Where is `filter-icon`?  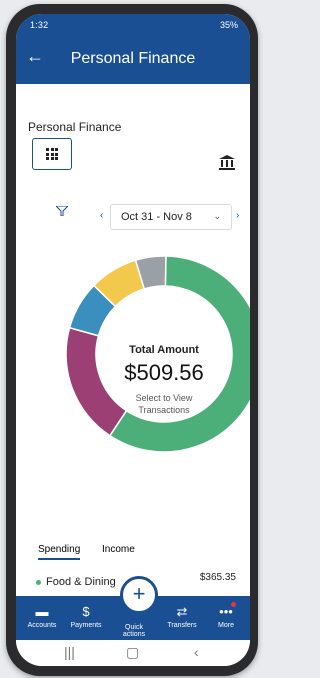
filter-icon is located at coordinates (62, 211).